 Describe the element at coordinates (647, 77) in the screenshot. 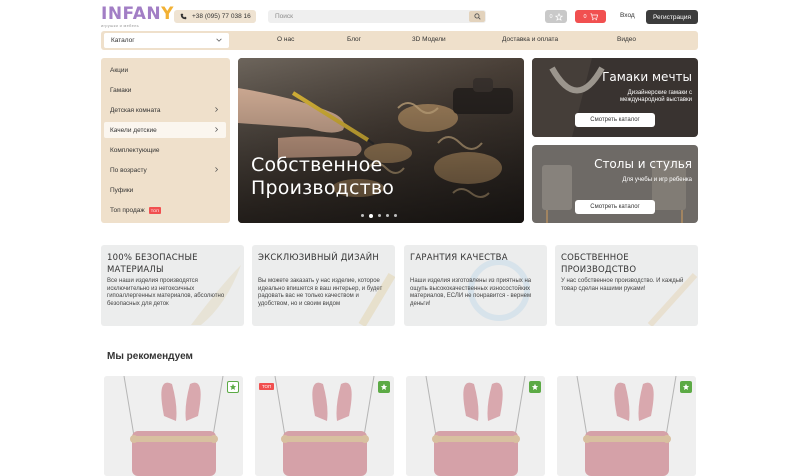

I see `promo-title-hammocks: Гамаки мечты` at that location.